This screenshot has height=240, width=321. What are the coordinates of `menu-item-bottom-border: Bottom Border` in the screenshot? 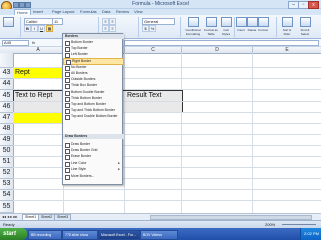 It's located at (92, 43).